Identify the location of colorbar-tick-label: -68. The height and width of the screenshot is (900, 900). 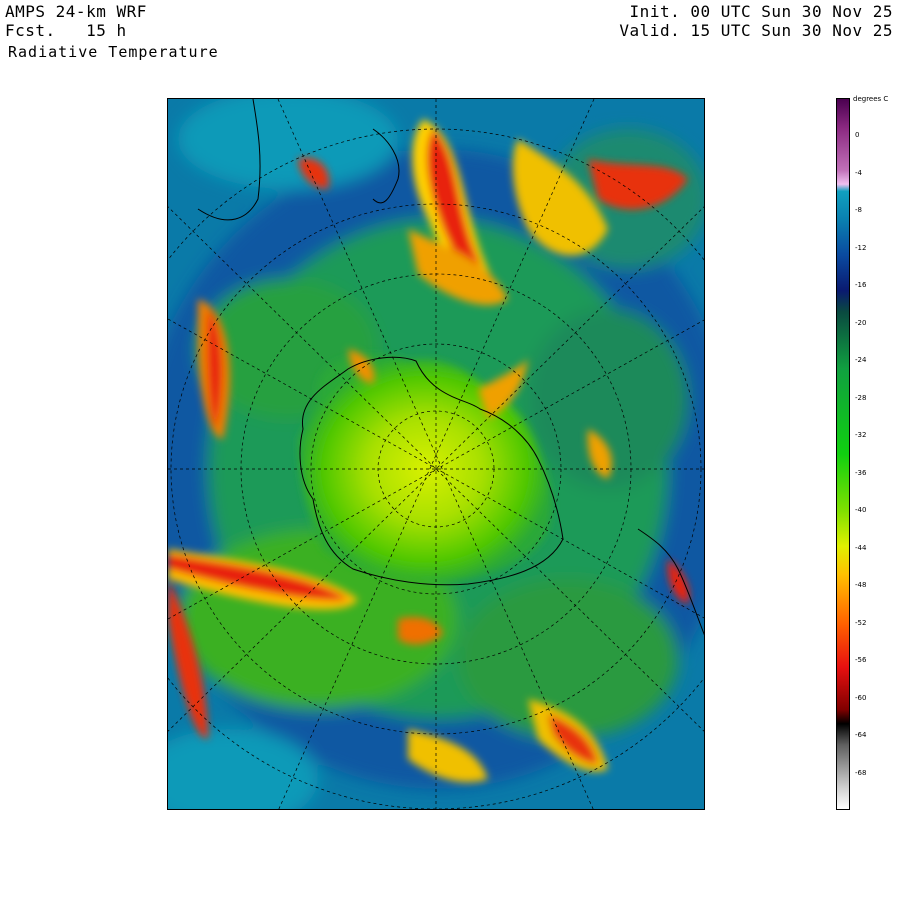
(861, 772).